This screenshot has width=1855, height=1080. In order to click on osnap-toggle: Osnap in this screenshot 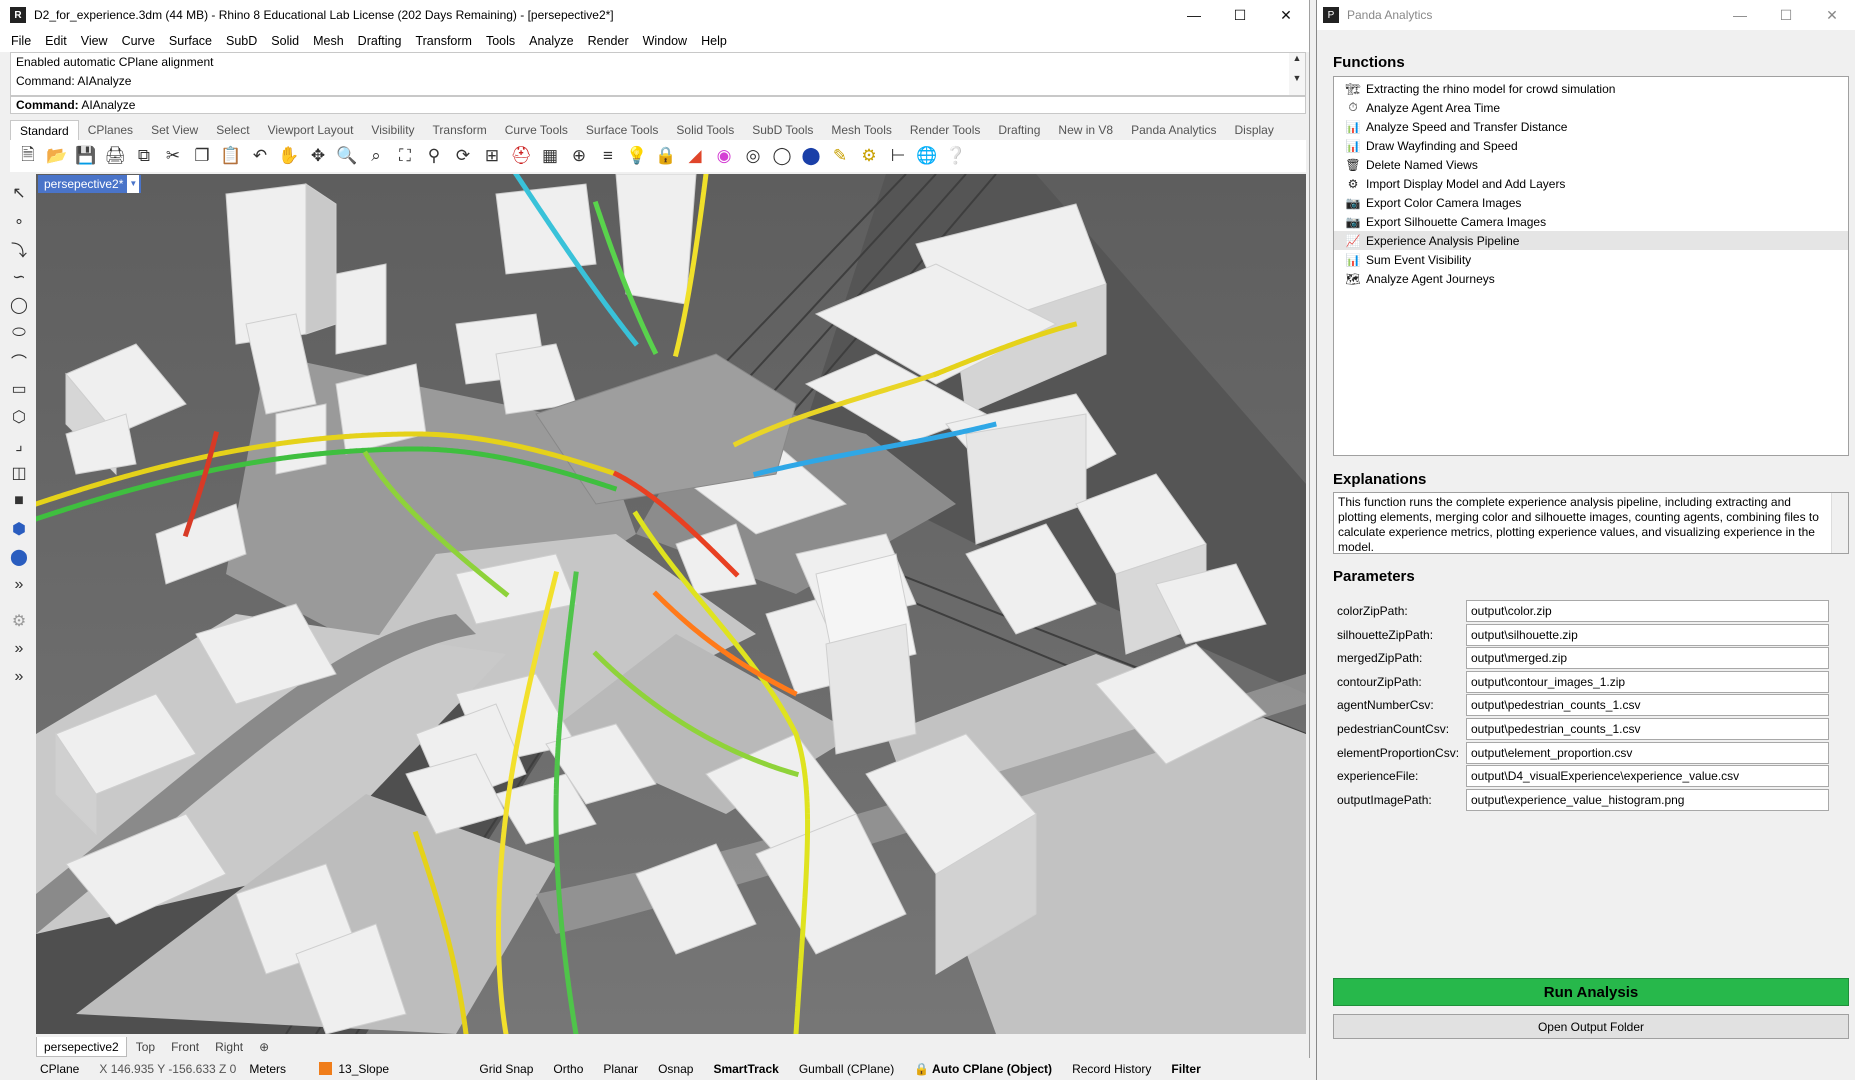, I will do `click(675, 1069)`.